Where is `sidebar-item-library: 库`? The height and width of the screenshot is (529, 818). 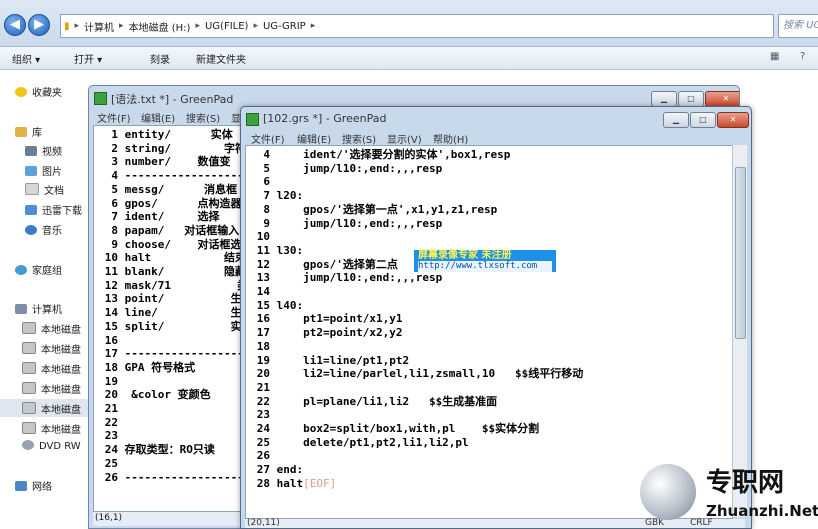 sidebar-item-library: 库 is located at coordinates (28, 131).